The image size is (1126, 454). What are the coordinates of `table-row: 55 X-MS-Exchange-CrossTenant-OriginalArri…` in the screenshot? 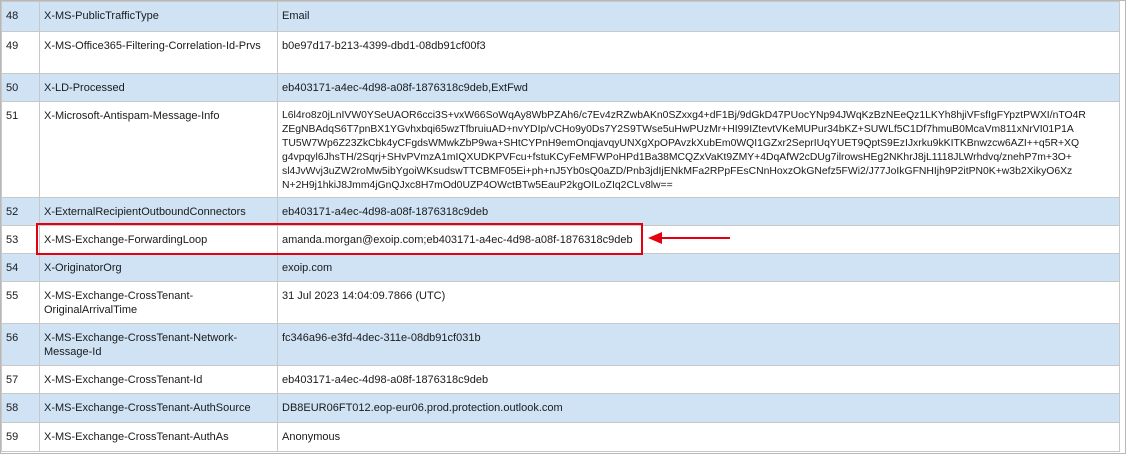 It's located at (560, 302).